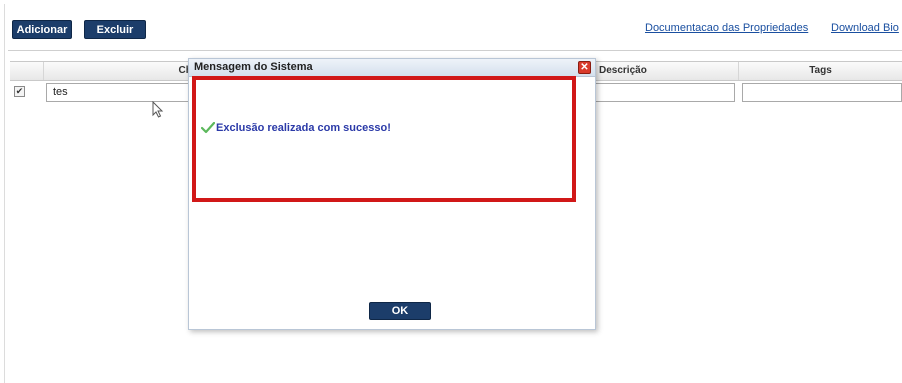  Describe the element at coordinates (19, 91) in the screenshot. I see `row-checkbox: ✔` at that location.